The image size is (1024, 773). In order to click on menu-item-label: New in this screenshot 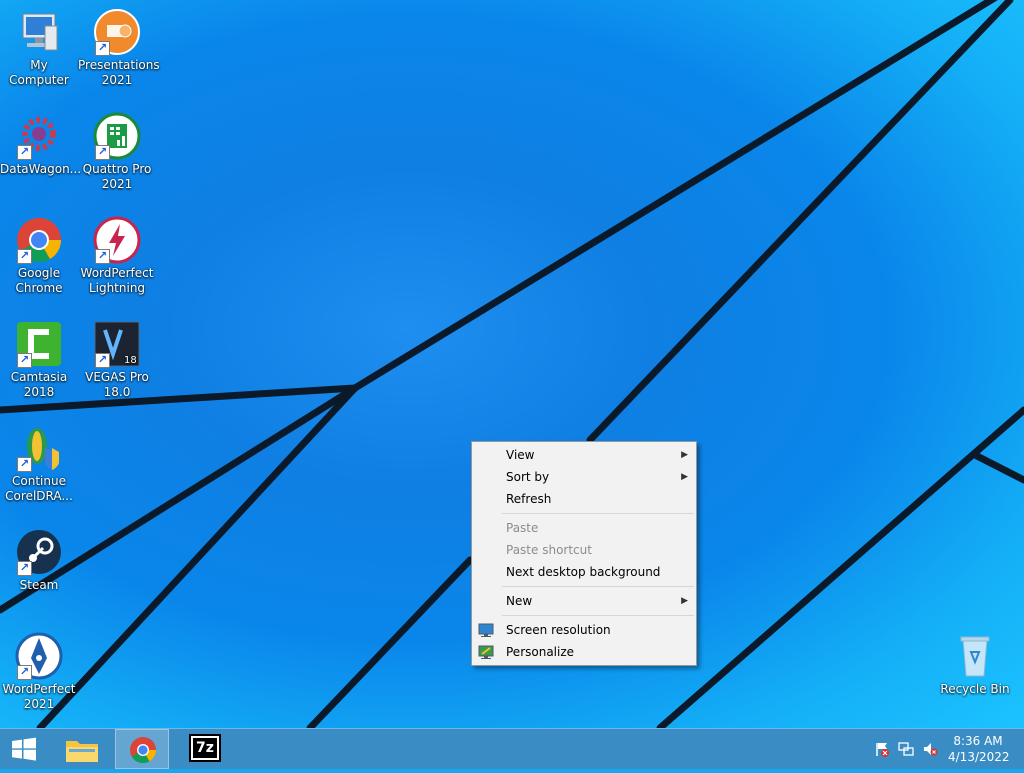, I will do `click(519, 601)`.